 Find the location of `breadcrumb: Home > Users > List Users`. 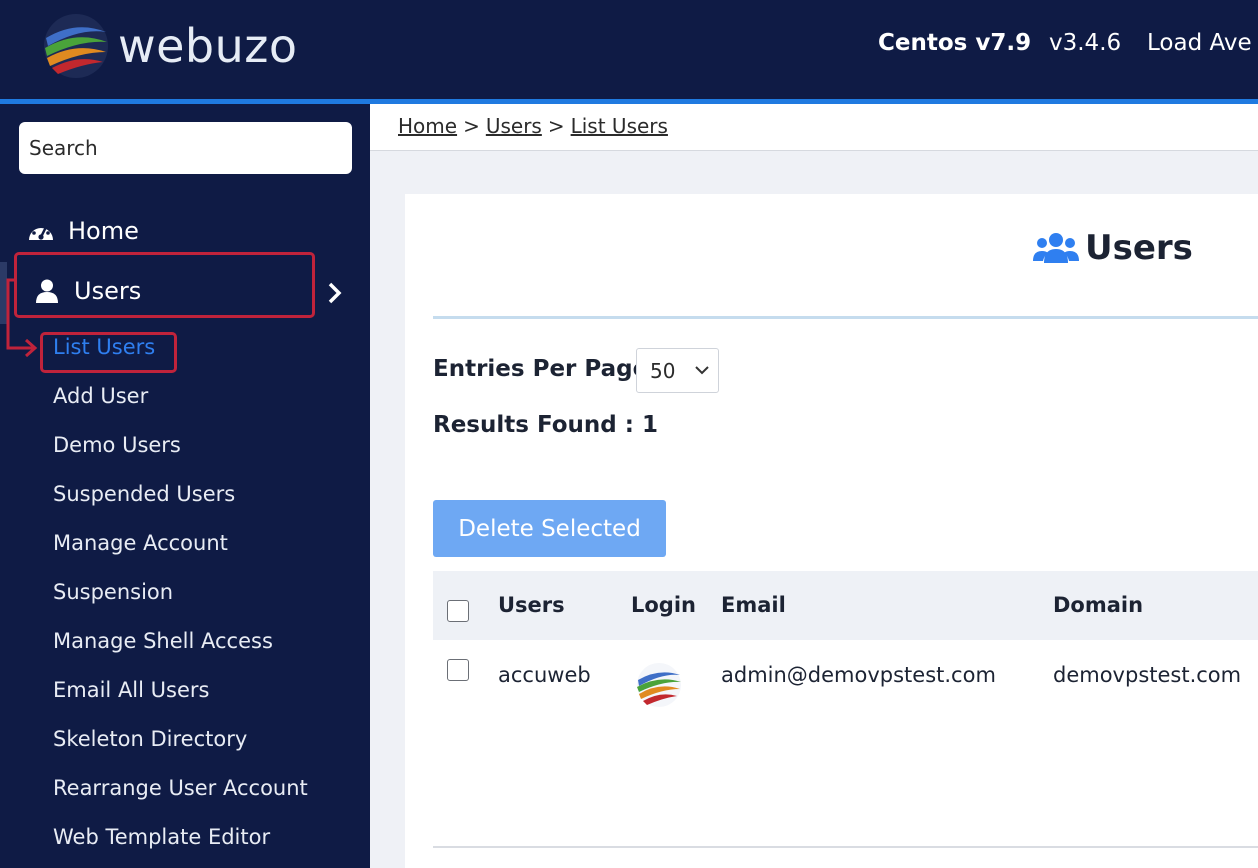

breadcrumb: Home > Users > List Users is located at coordinates (814, 127).